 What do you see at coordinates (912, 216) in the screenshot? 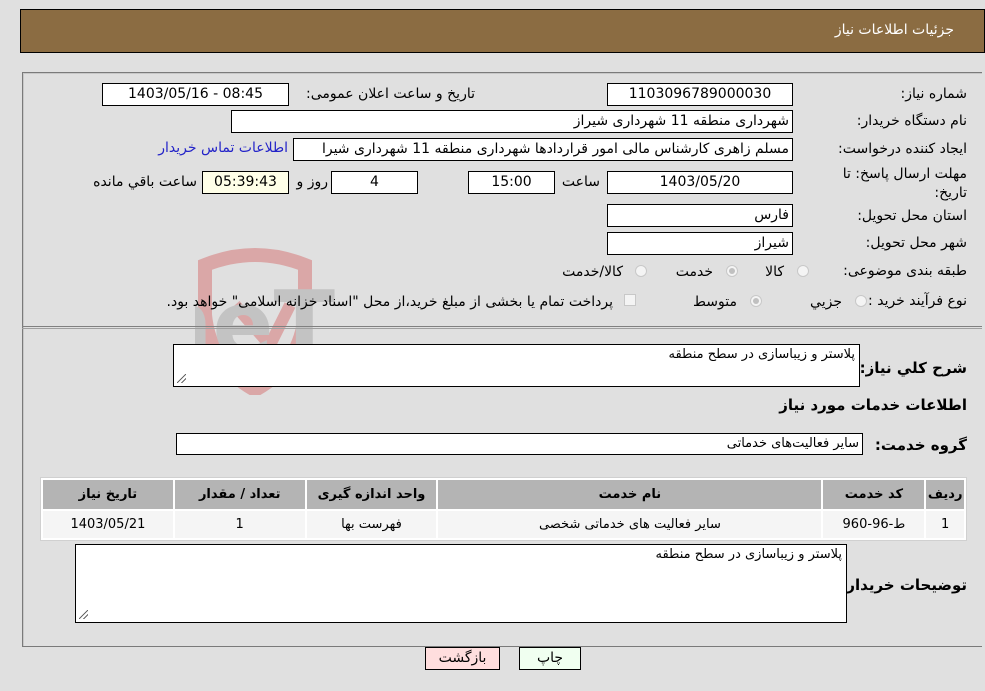
I see `province-label: استان محل تحویل:` at bounding box center [912, 216].